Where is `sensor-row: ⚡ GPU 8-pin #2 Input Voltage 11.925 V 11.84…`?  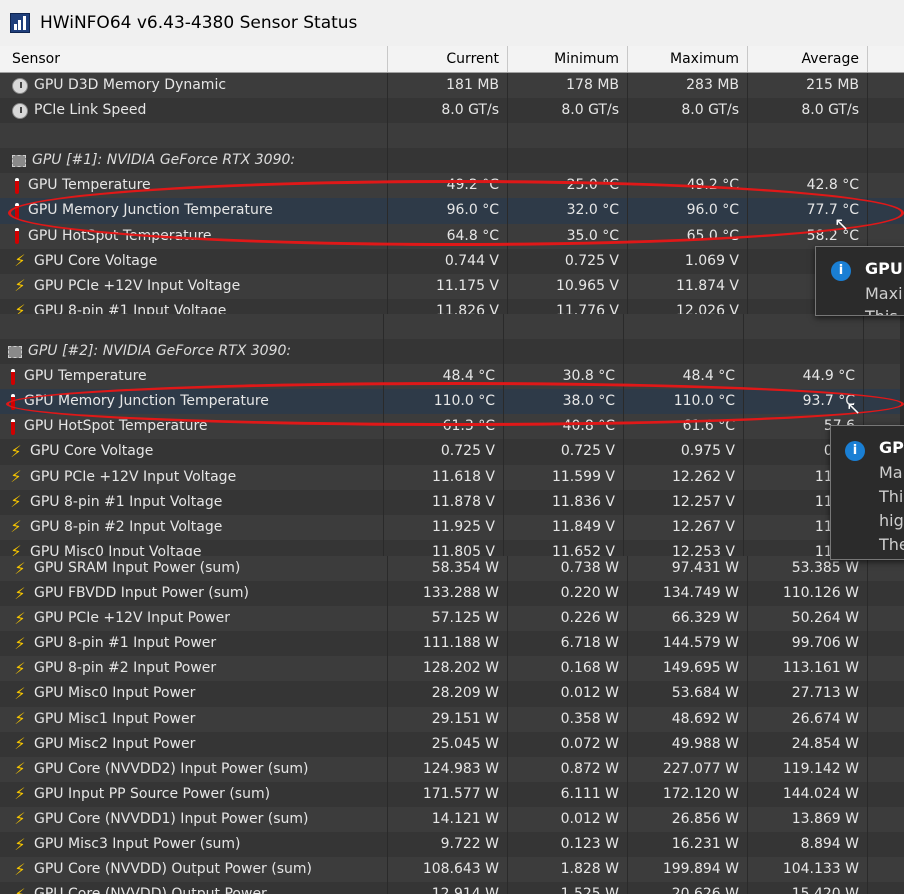
sensor-row: ⚡ GPU 8-pin #2 Input Voltage 11.925 V 11.84… is located at coordinates (450, 527).